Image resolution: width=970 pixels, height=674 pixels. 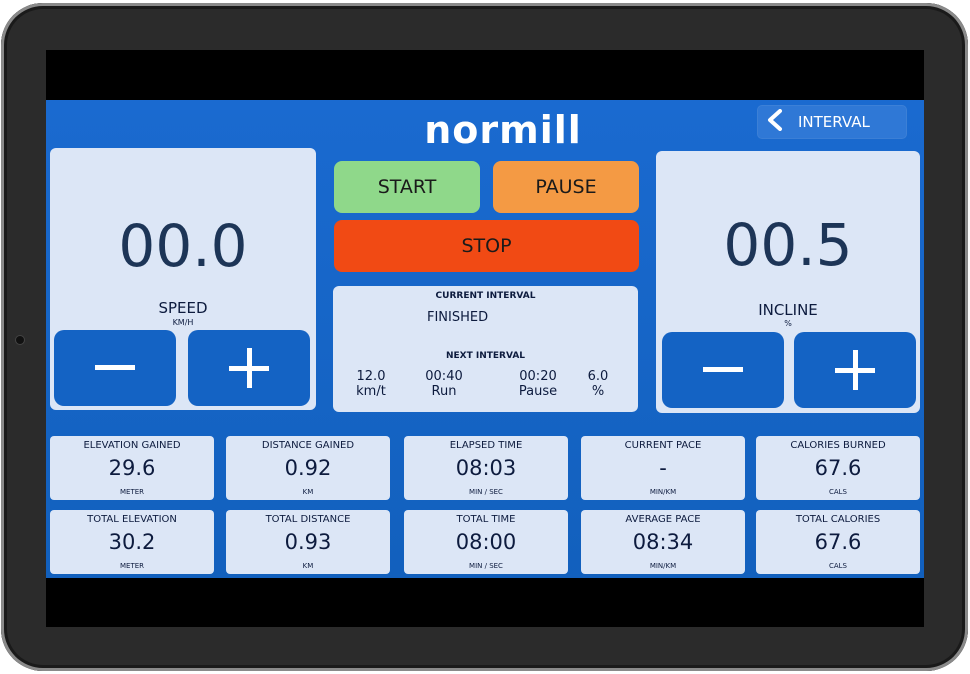 What do you see at coordinates (485, 296) in the screenshot?
I see `current-interval-title: CURRENT INTERVAL` at bounding box center [485, 296].